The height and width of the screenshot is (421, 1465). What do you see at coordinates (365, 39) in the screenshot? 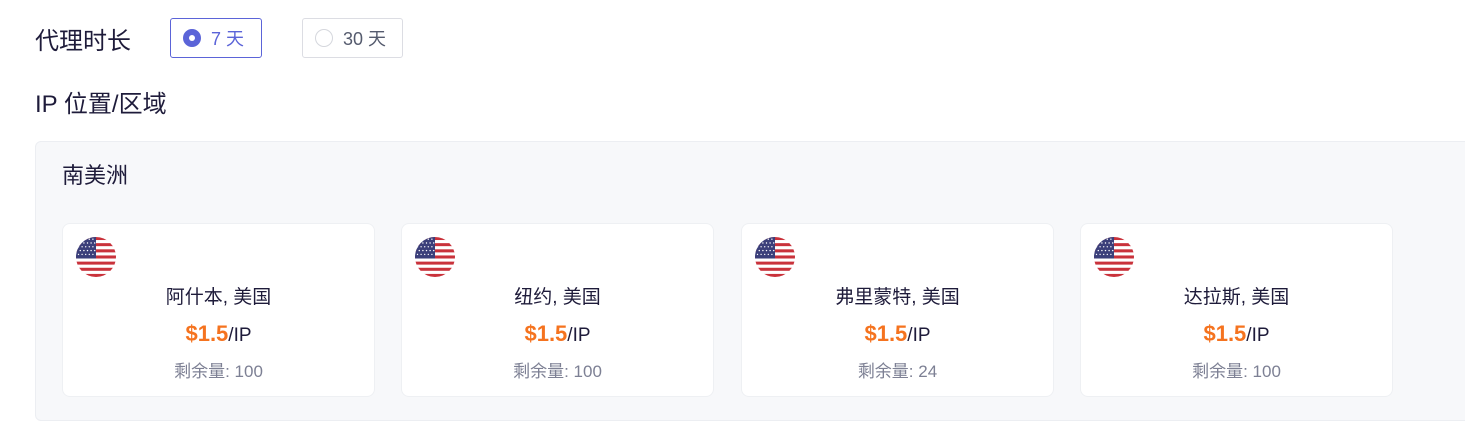
I see `duration-option-label: 30 天` at bounding box center [365, 39].